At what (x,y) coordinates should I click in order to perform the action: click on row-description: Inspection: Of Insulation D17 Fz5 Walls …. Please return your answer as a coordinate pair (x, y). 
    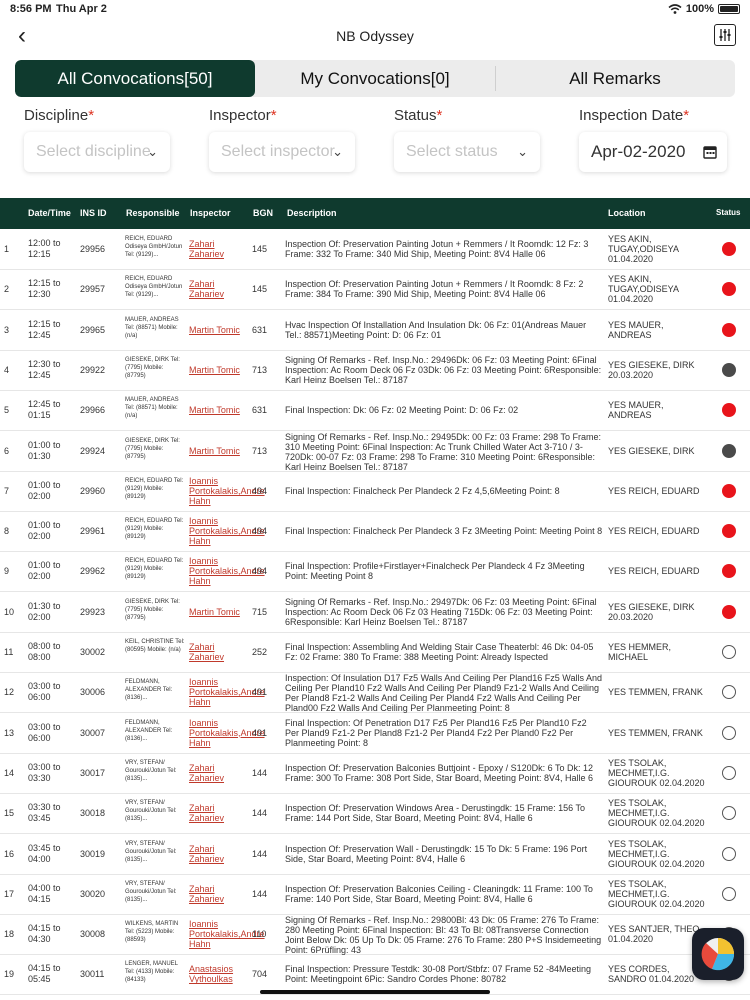
    Looking at the image, I should click on (443, 693).